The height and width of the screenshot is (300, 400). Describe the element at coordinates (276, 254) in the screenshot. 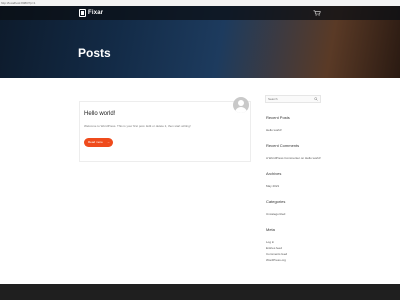

I see `meta-link-comments-feed: Comments feed` at that location.